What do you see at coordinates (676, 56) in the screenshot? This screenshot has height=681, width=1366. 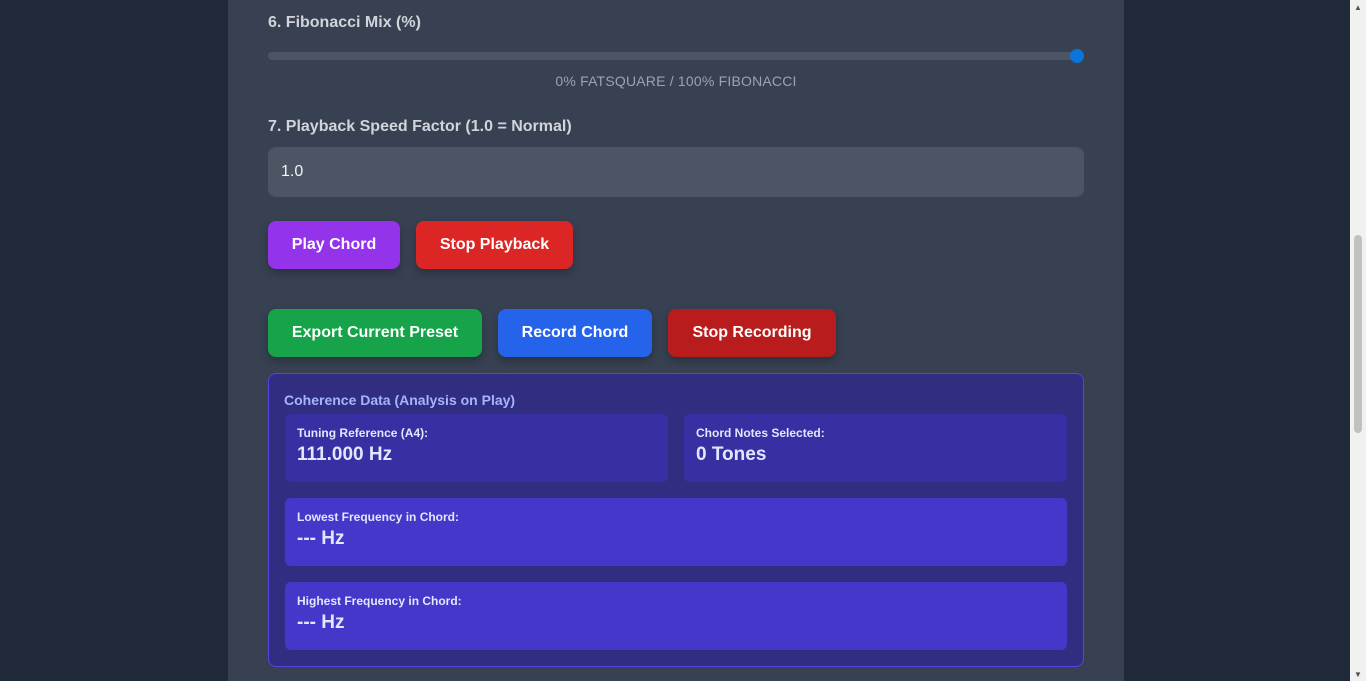 I see `fibonacci-mix-slider-track` at bounding box center [676, 56].